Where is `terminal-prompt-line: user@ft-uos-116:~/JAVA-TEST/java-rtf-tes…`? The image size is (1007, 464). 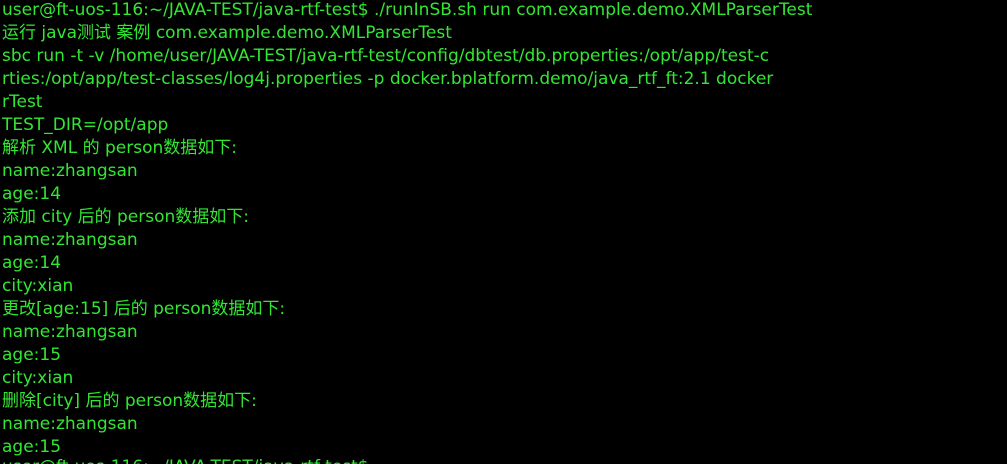 terminal-prompt-line: user@ft-uos-116:~/JAVA-TEST/java-rtf-tes… is located at coordinates (185, 460).